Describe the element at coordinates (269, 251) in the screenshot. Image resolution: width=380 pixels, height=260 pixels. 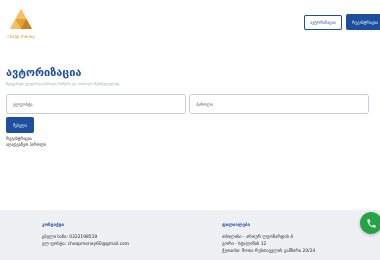
I see `branch-item: ქუთაისი: შოთა რუსთაველის გამზირი 20/24` at that location.